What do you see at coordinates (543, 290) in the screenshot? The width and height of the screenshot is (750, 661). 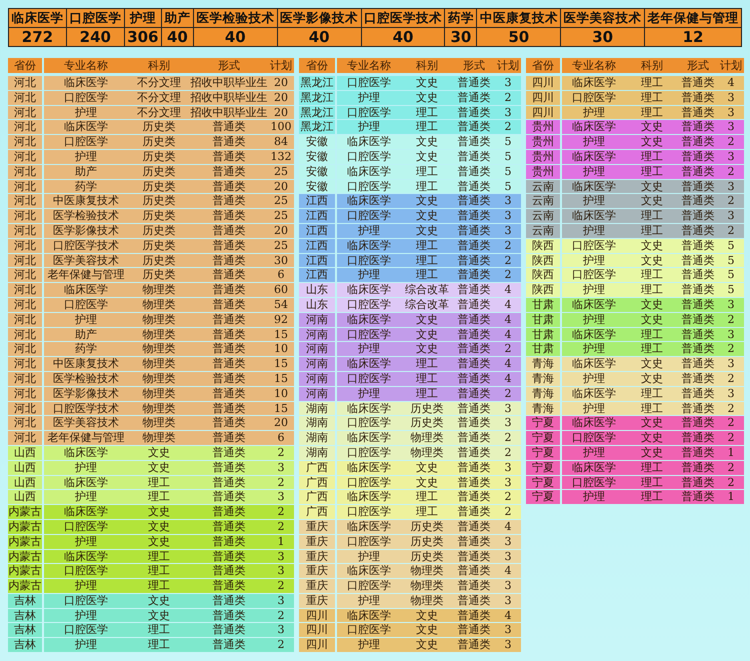 I see `province-cell: 陕西` at bounding box center [543, 290].